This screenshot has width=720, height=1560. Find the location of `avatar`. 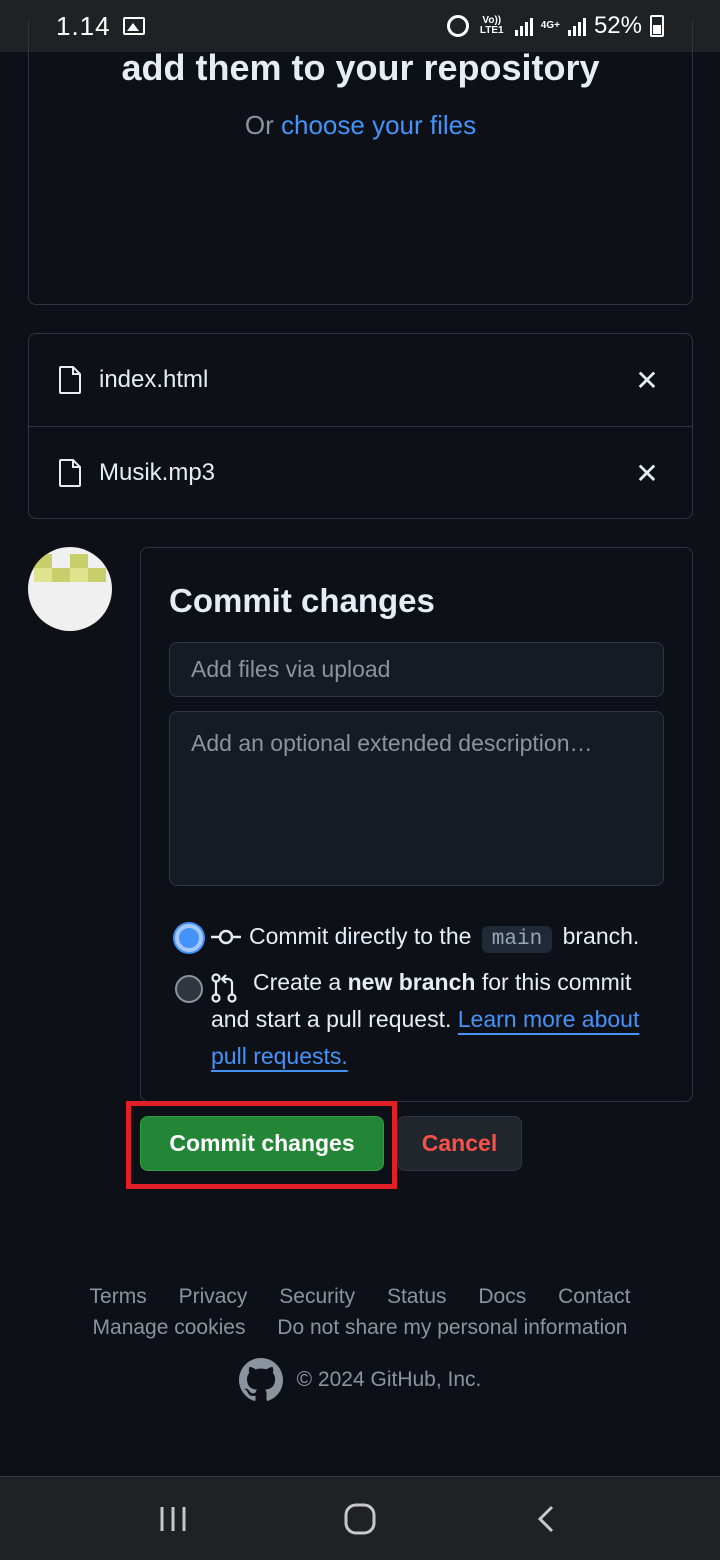

avatar is located at coordinates (70, 589).